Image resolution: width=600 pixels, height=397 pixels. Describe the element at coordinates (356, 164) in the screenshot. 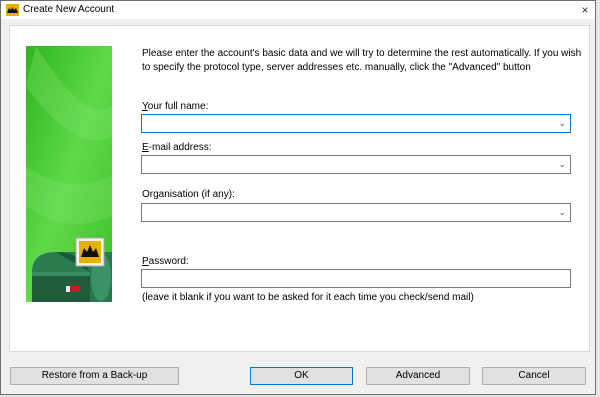

I see `email-combobox: ⌄` at that location.